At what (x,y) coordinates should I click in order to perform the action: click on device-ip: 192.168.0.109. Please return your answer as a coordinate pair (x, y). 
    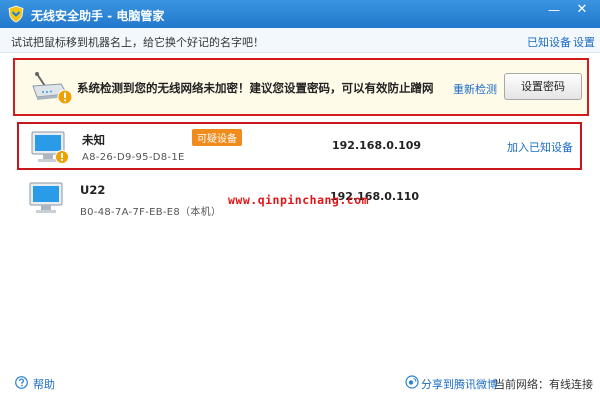
    Looking at the image, I should click on (377, 145).